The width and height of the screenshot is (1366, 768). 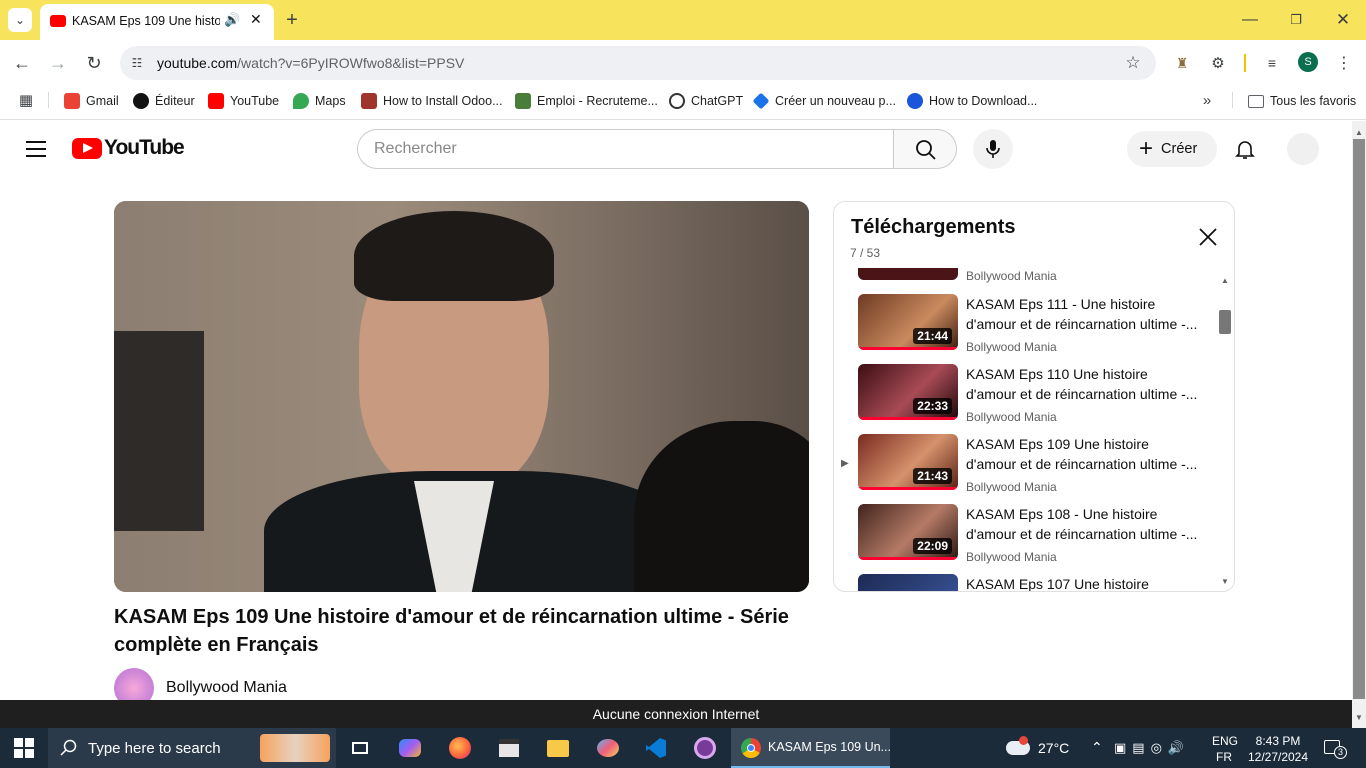 What do you see at coordinates (932, 476) in the screenshot?
I see `duration-badge: 21:43` at bounding box center [932, 476].